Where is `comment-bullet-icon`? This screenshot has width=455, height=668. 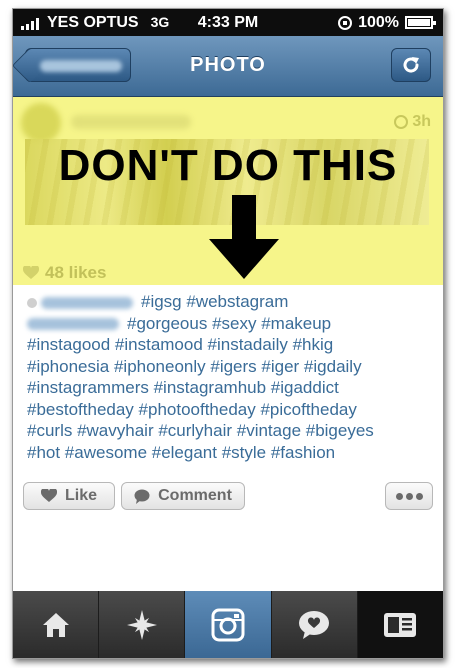 comment-bullet-icon is located at coordinates (32, 302).